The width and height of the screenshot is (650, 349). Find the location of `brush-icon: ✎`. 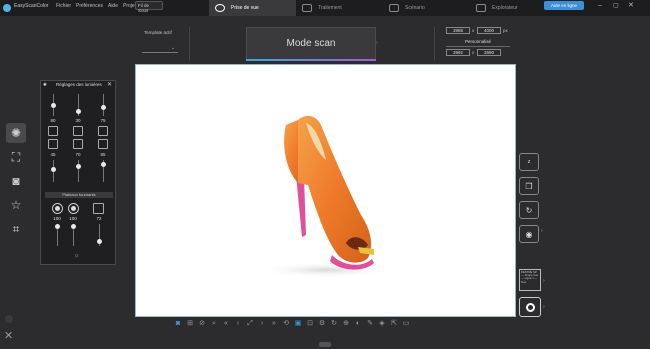

brush-icon: ✎ is located at coordinates (370, 324).